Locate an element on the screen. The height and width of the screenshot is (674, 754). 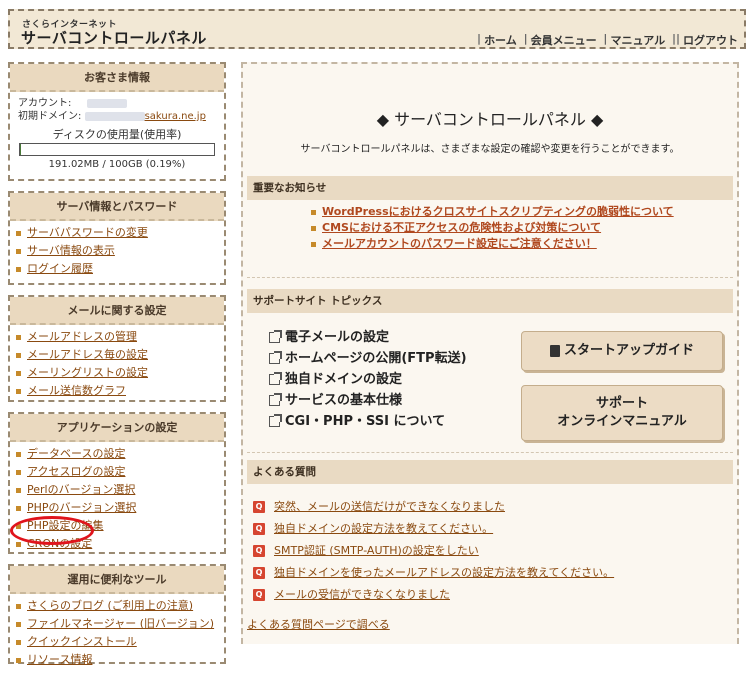
disk-usage-label: ディスクの使用量(使用率) is located at coordinates (117, 134).